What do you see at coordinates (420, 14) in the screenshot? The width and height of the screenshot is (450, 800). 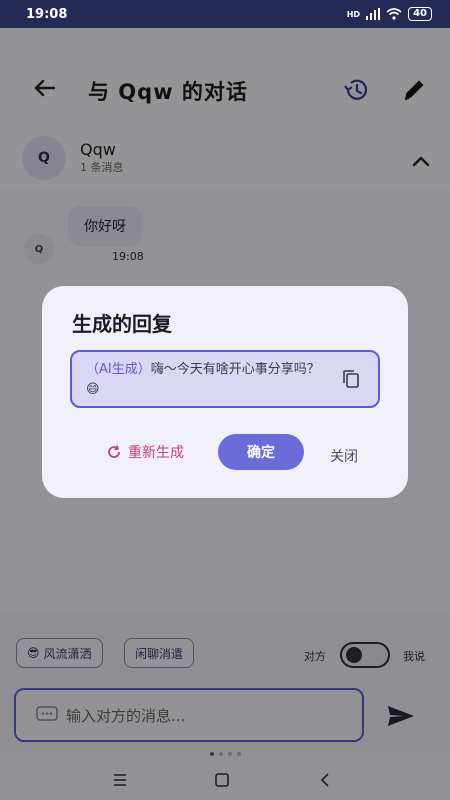 I see `battery-icon: 40` at bounding box center [420, 14].